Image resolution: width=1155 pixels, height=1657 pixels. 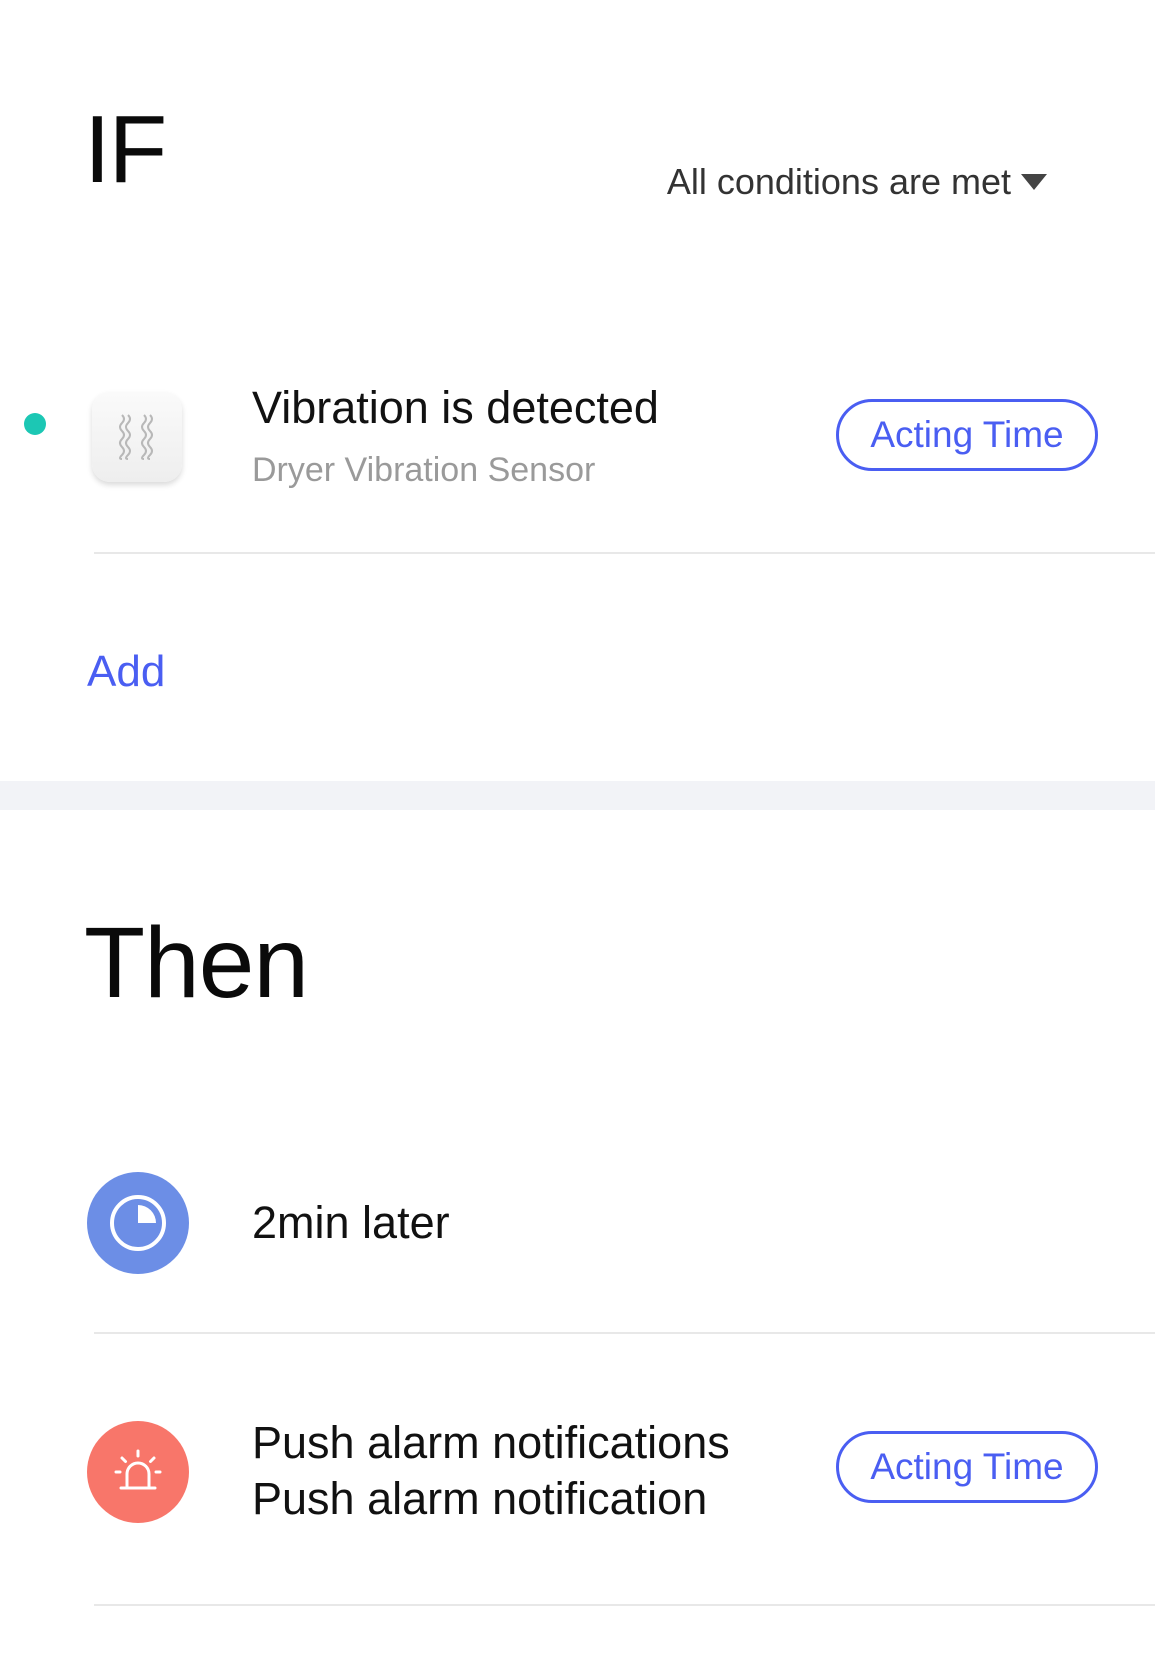 I want to click on condition-mode-dropdown: All conditions are met, so click(x=857, y=182).